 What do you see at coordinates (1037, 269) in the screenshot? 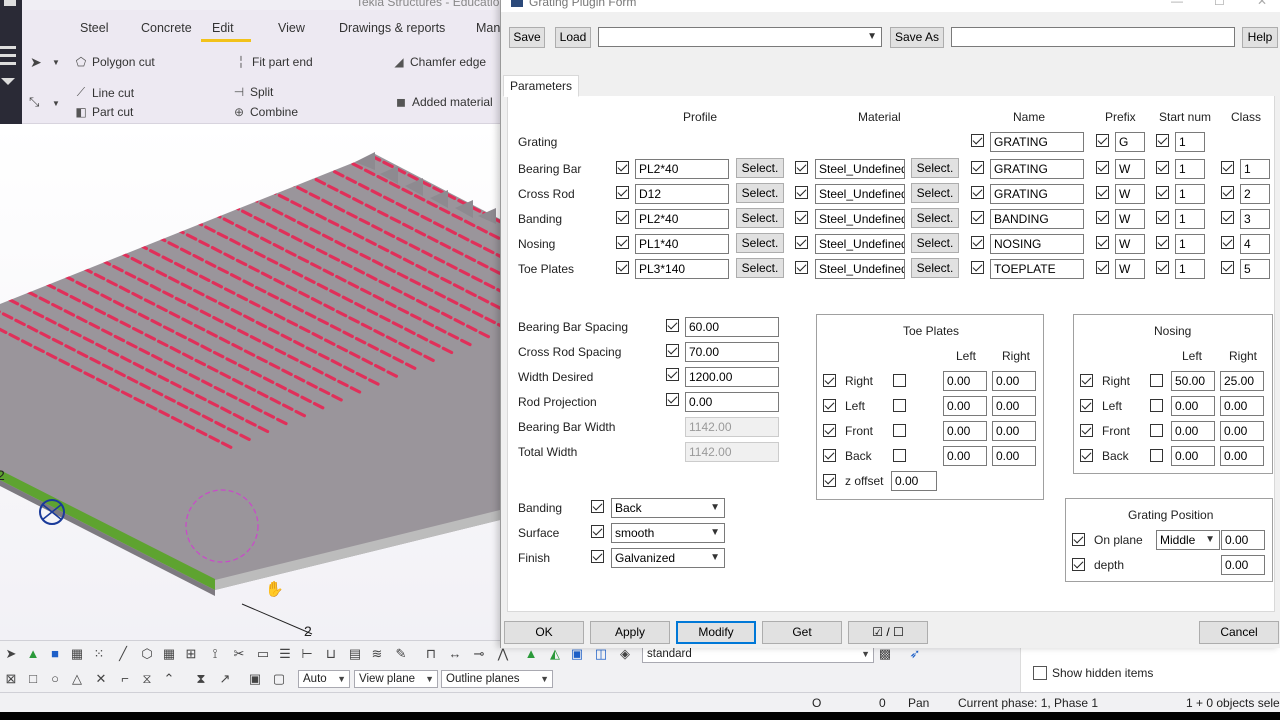
I see `toe-plates-name-input: TOEPLATE` at bounding box center [1037, 269].